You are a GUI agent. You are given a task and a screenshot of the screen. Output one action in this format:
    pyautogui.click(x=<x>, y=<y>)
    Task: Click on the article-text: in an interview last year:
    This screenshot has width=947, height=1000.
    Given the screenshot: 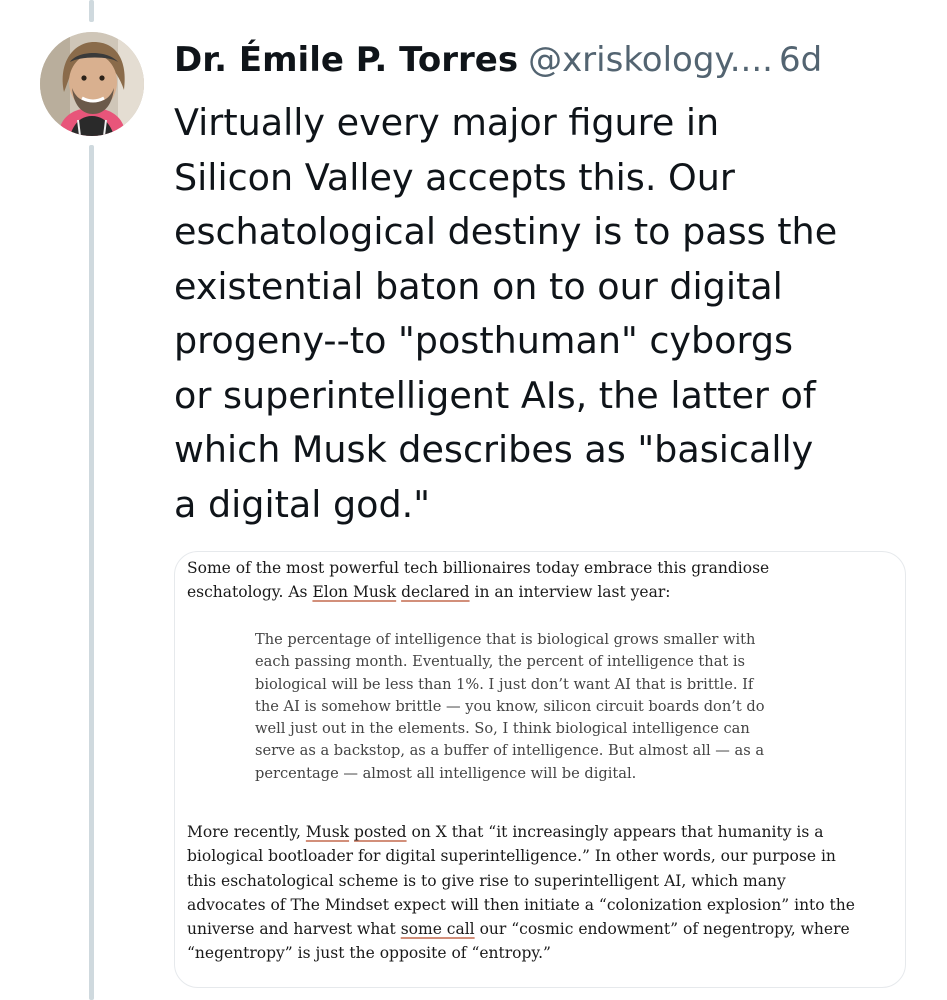 What is the action you would take?
    pyautogui.click(x=570, y=592)
    